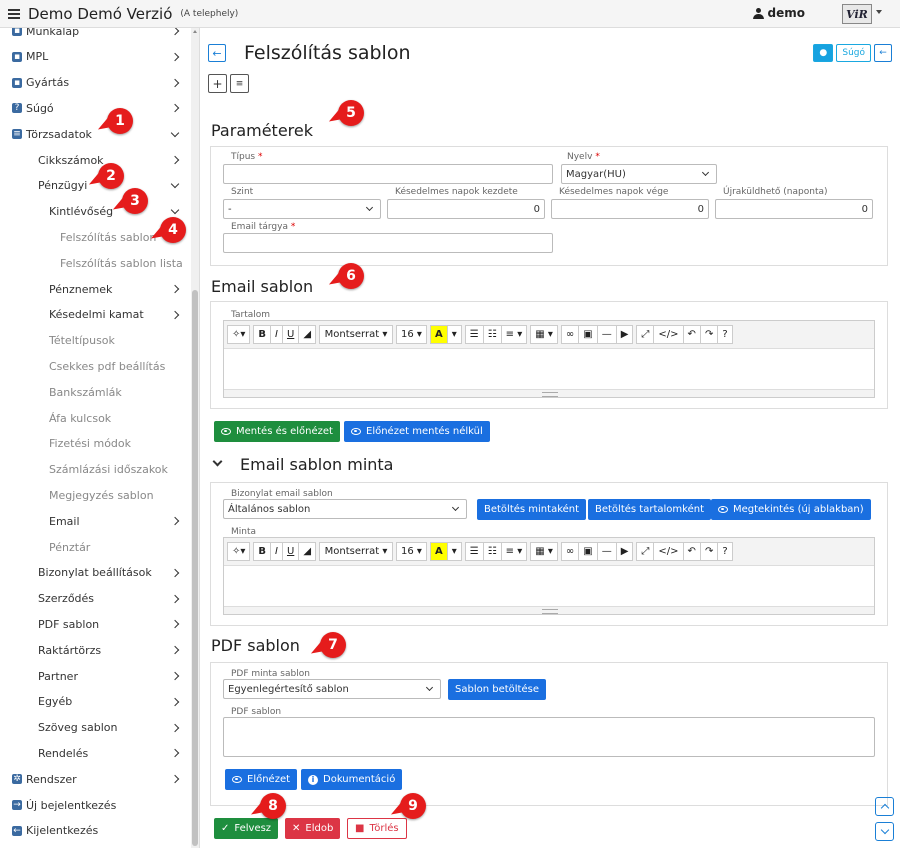 The width and height of the screenshot is (900, 848). I want to click on sidebar-scroll-thumb, so click(195, 568).